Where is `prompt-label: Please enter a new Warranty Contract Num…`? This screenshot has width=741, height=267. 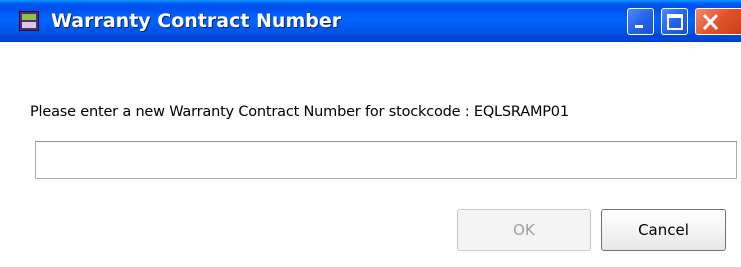
prompt-label: Please enter a new Warranty Contract Num… is located at coordinates (299, 112).